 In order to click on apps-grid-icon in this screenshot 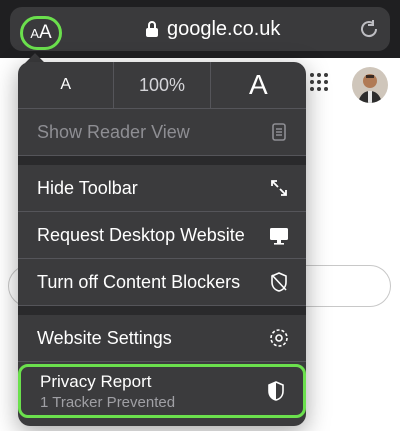, I will do `click(319, 82)`.